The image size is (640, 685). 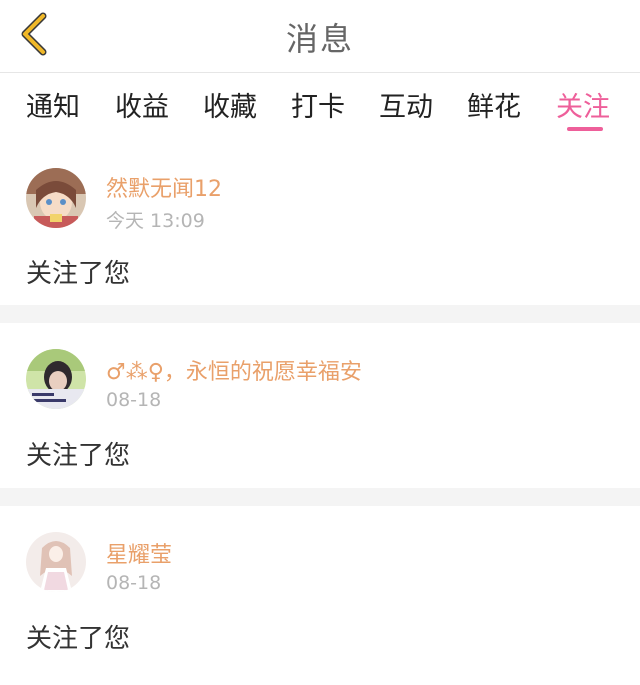 I want to click on timestamp: 今天 13:09, so click(x=155, y=221).